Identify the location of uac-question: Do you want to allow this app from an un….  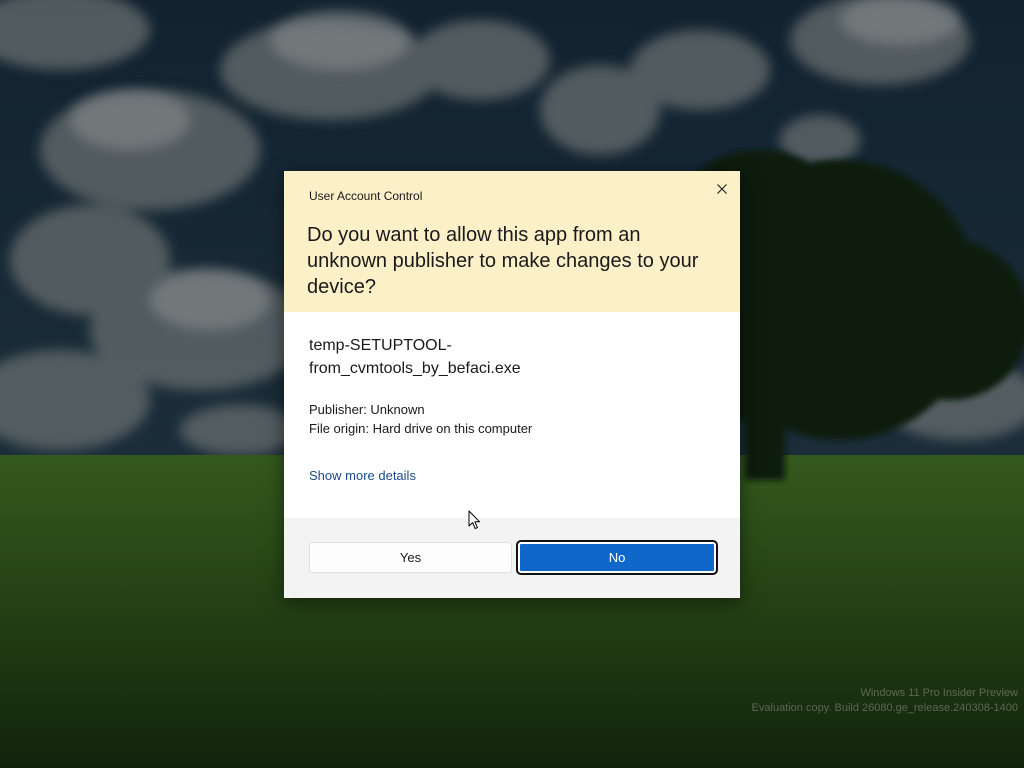
(503, 261).